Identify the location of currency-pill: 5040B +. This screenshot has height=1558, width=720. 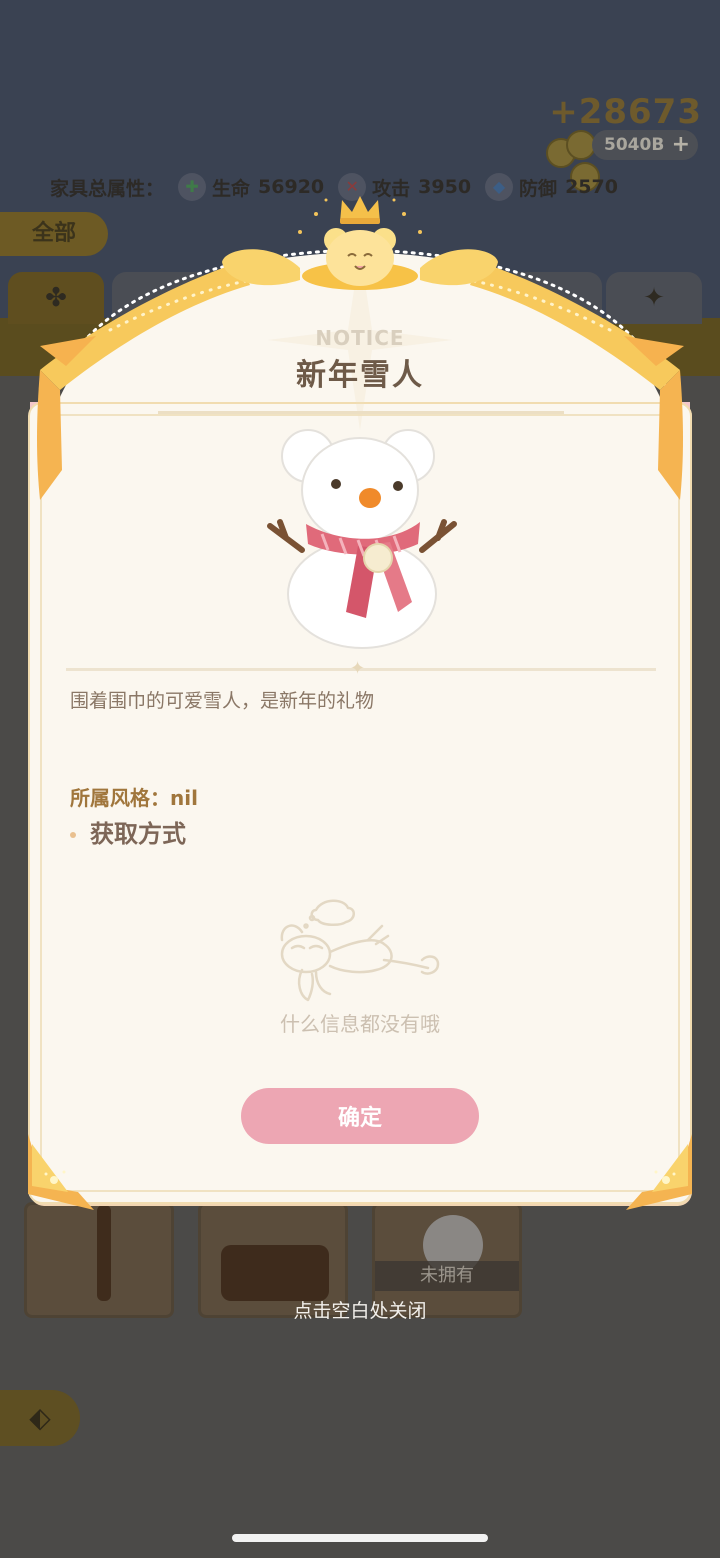
(645, 145).